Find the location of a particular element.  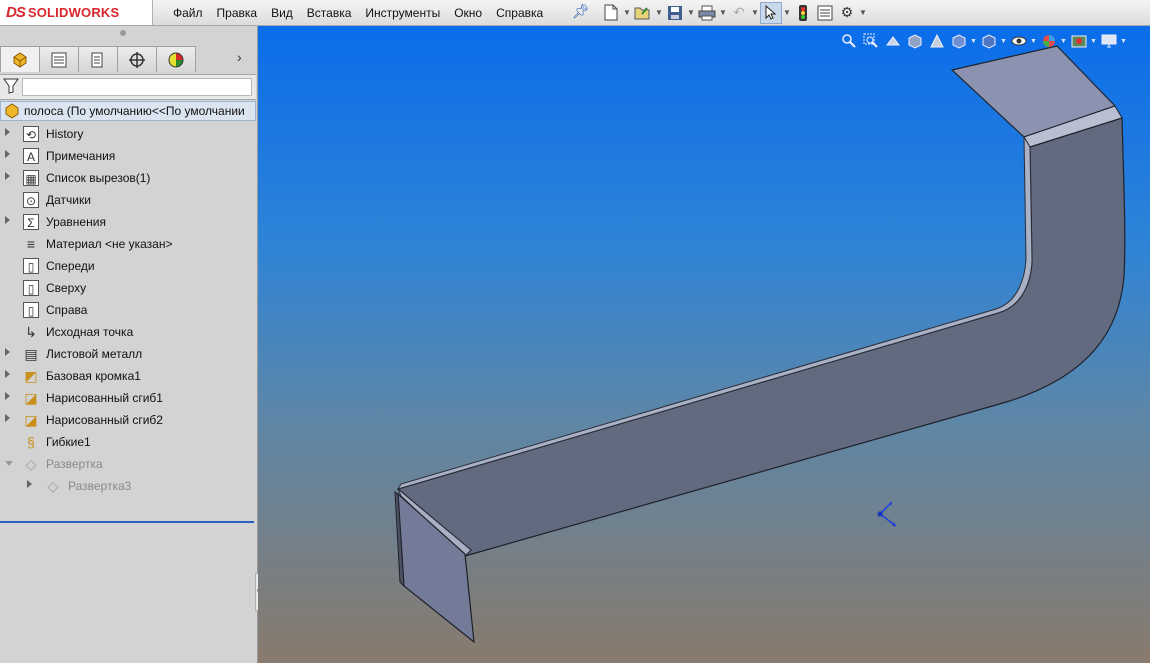

part-icon is located at coordinates (12, 112).